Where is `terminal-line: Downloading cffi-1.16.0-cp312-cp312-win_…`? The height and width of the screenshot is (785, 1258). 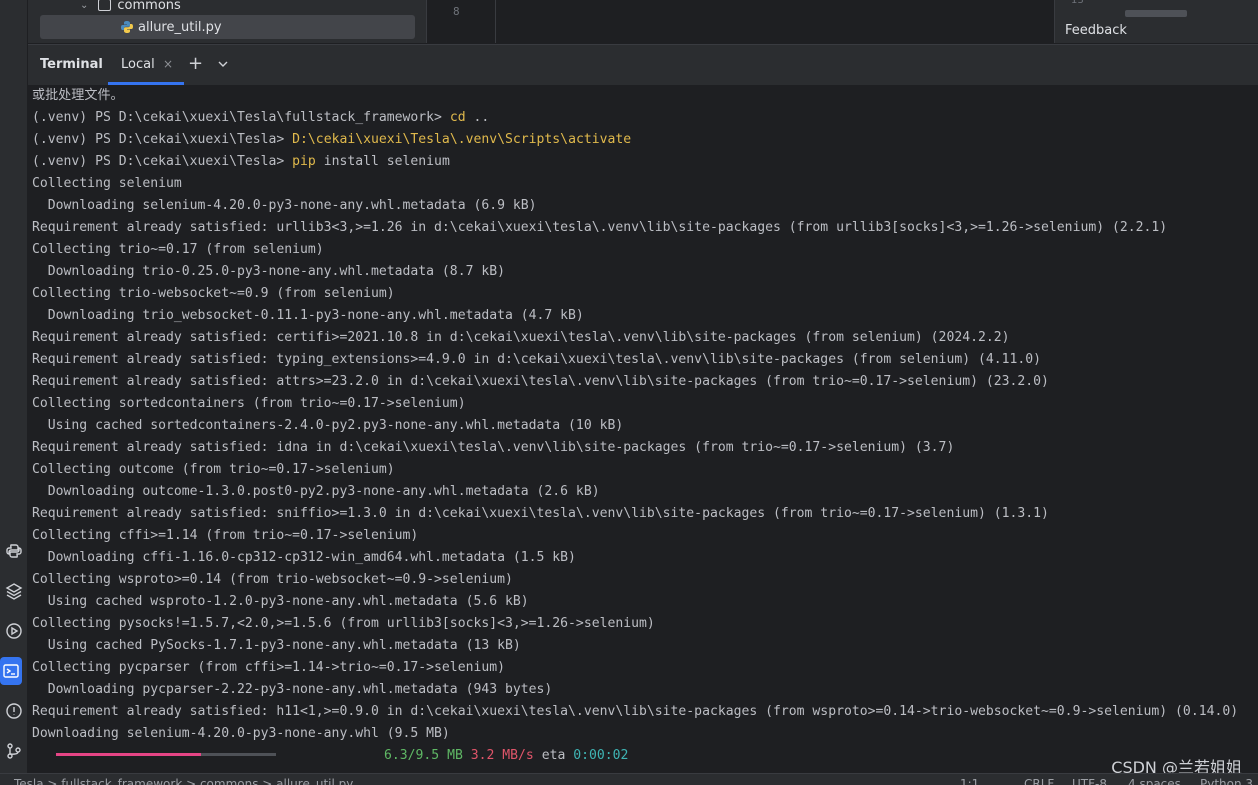
terminal-line: Downloading cffi-1.16.0-cp312-cp312-win_… is located at coordinates (304, 558).